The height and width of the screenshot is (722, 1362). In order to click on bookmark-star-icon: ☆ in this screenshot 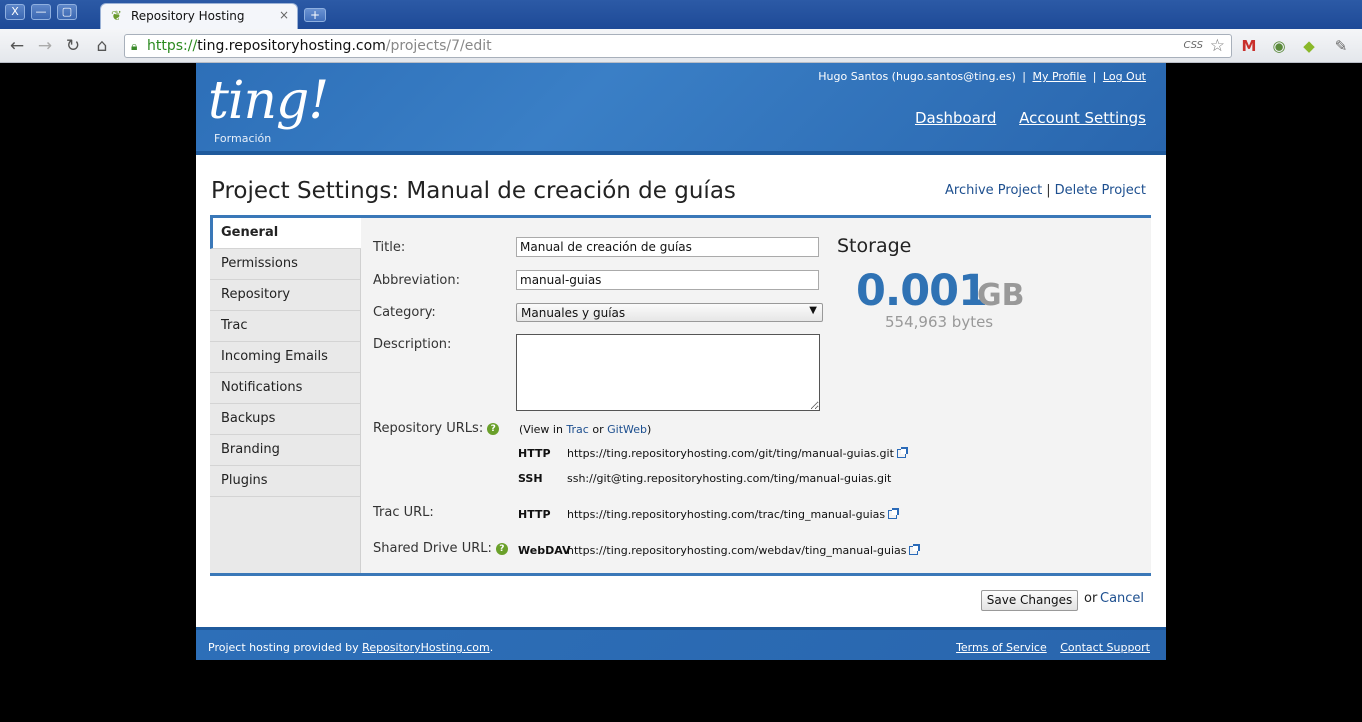, I will do `click(1217, 46)`.